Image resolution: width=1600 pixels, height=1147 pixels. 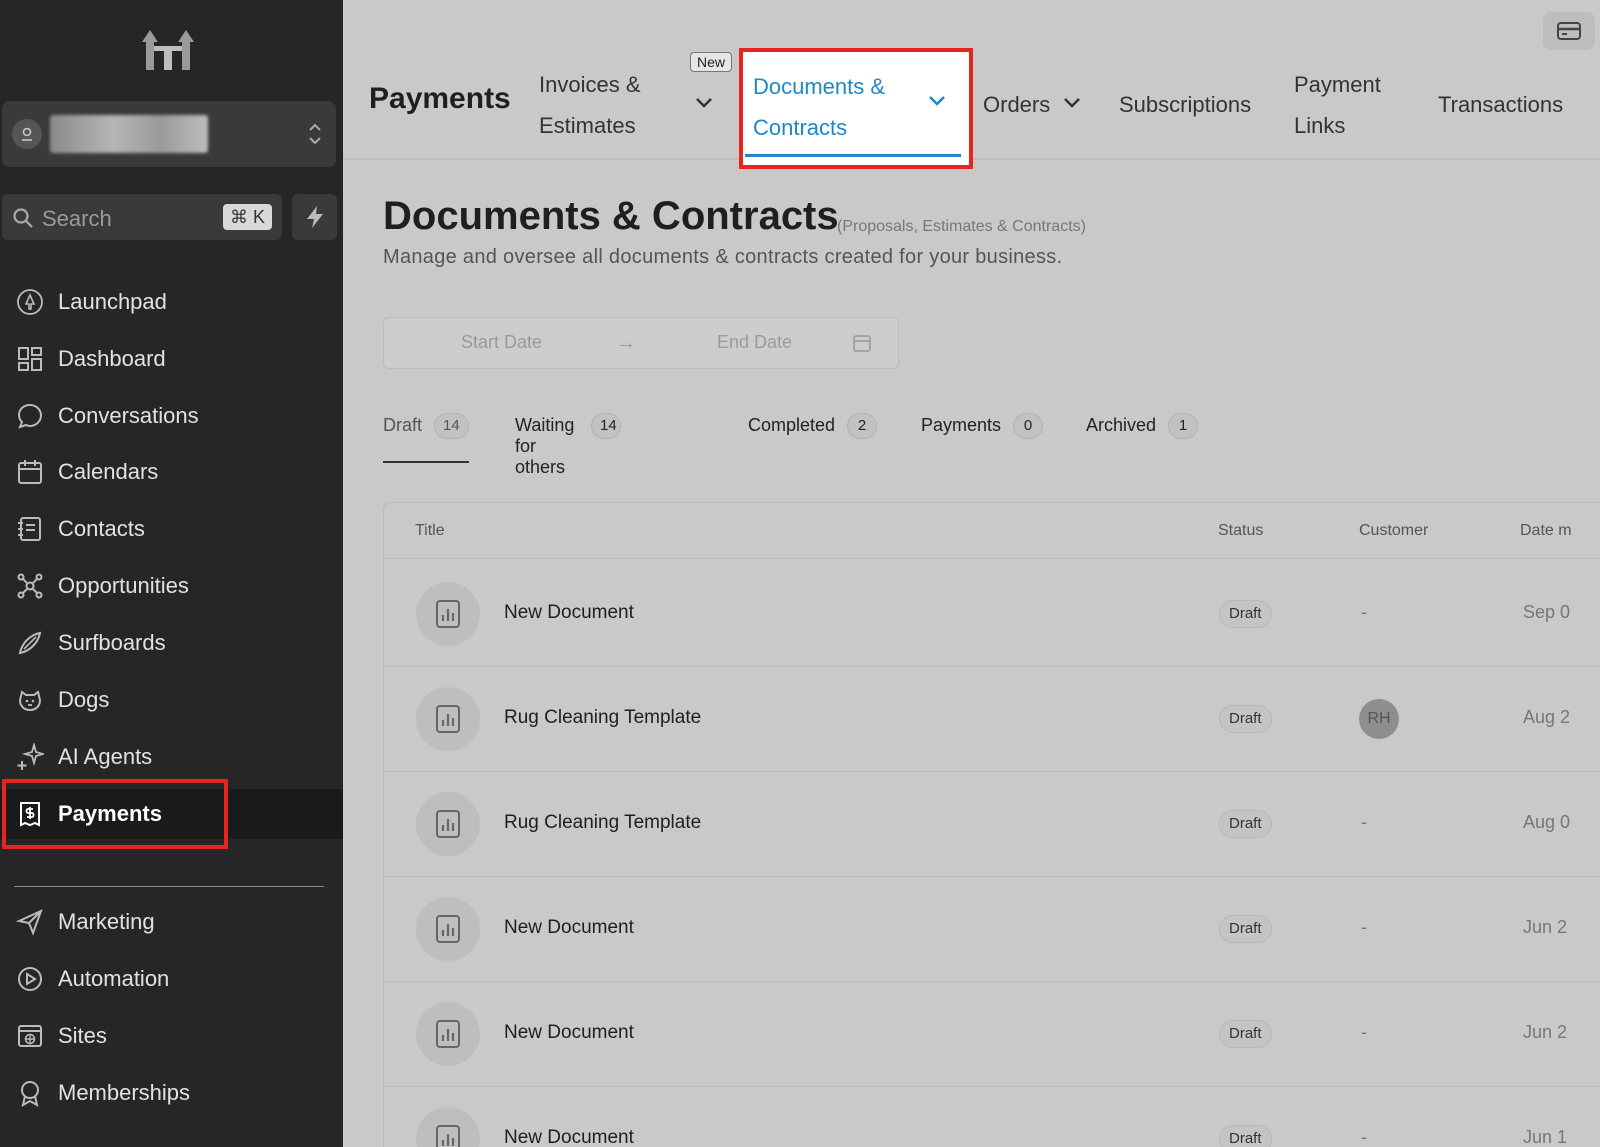 I want to click on app-logo-icon, so click(x=168, y=49).